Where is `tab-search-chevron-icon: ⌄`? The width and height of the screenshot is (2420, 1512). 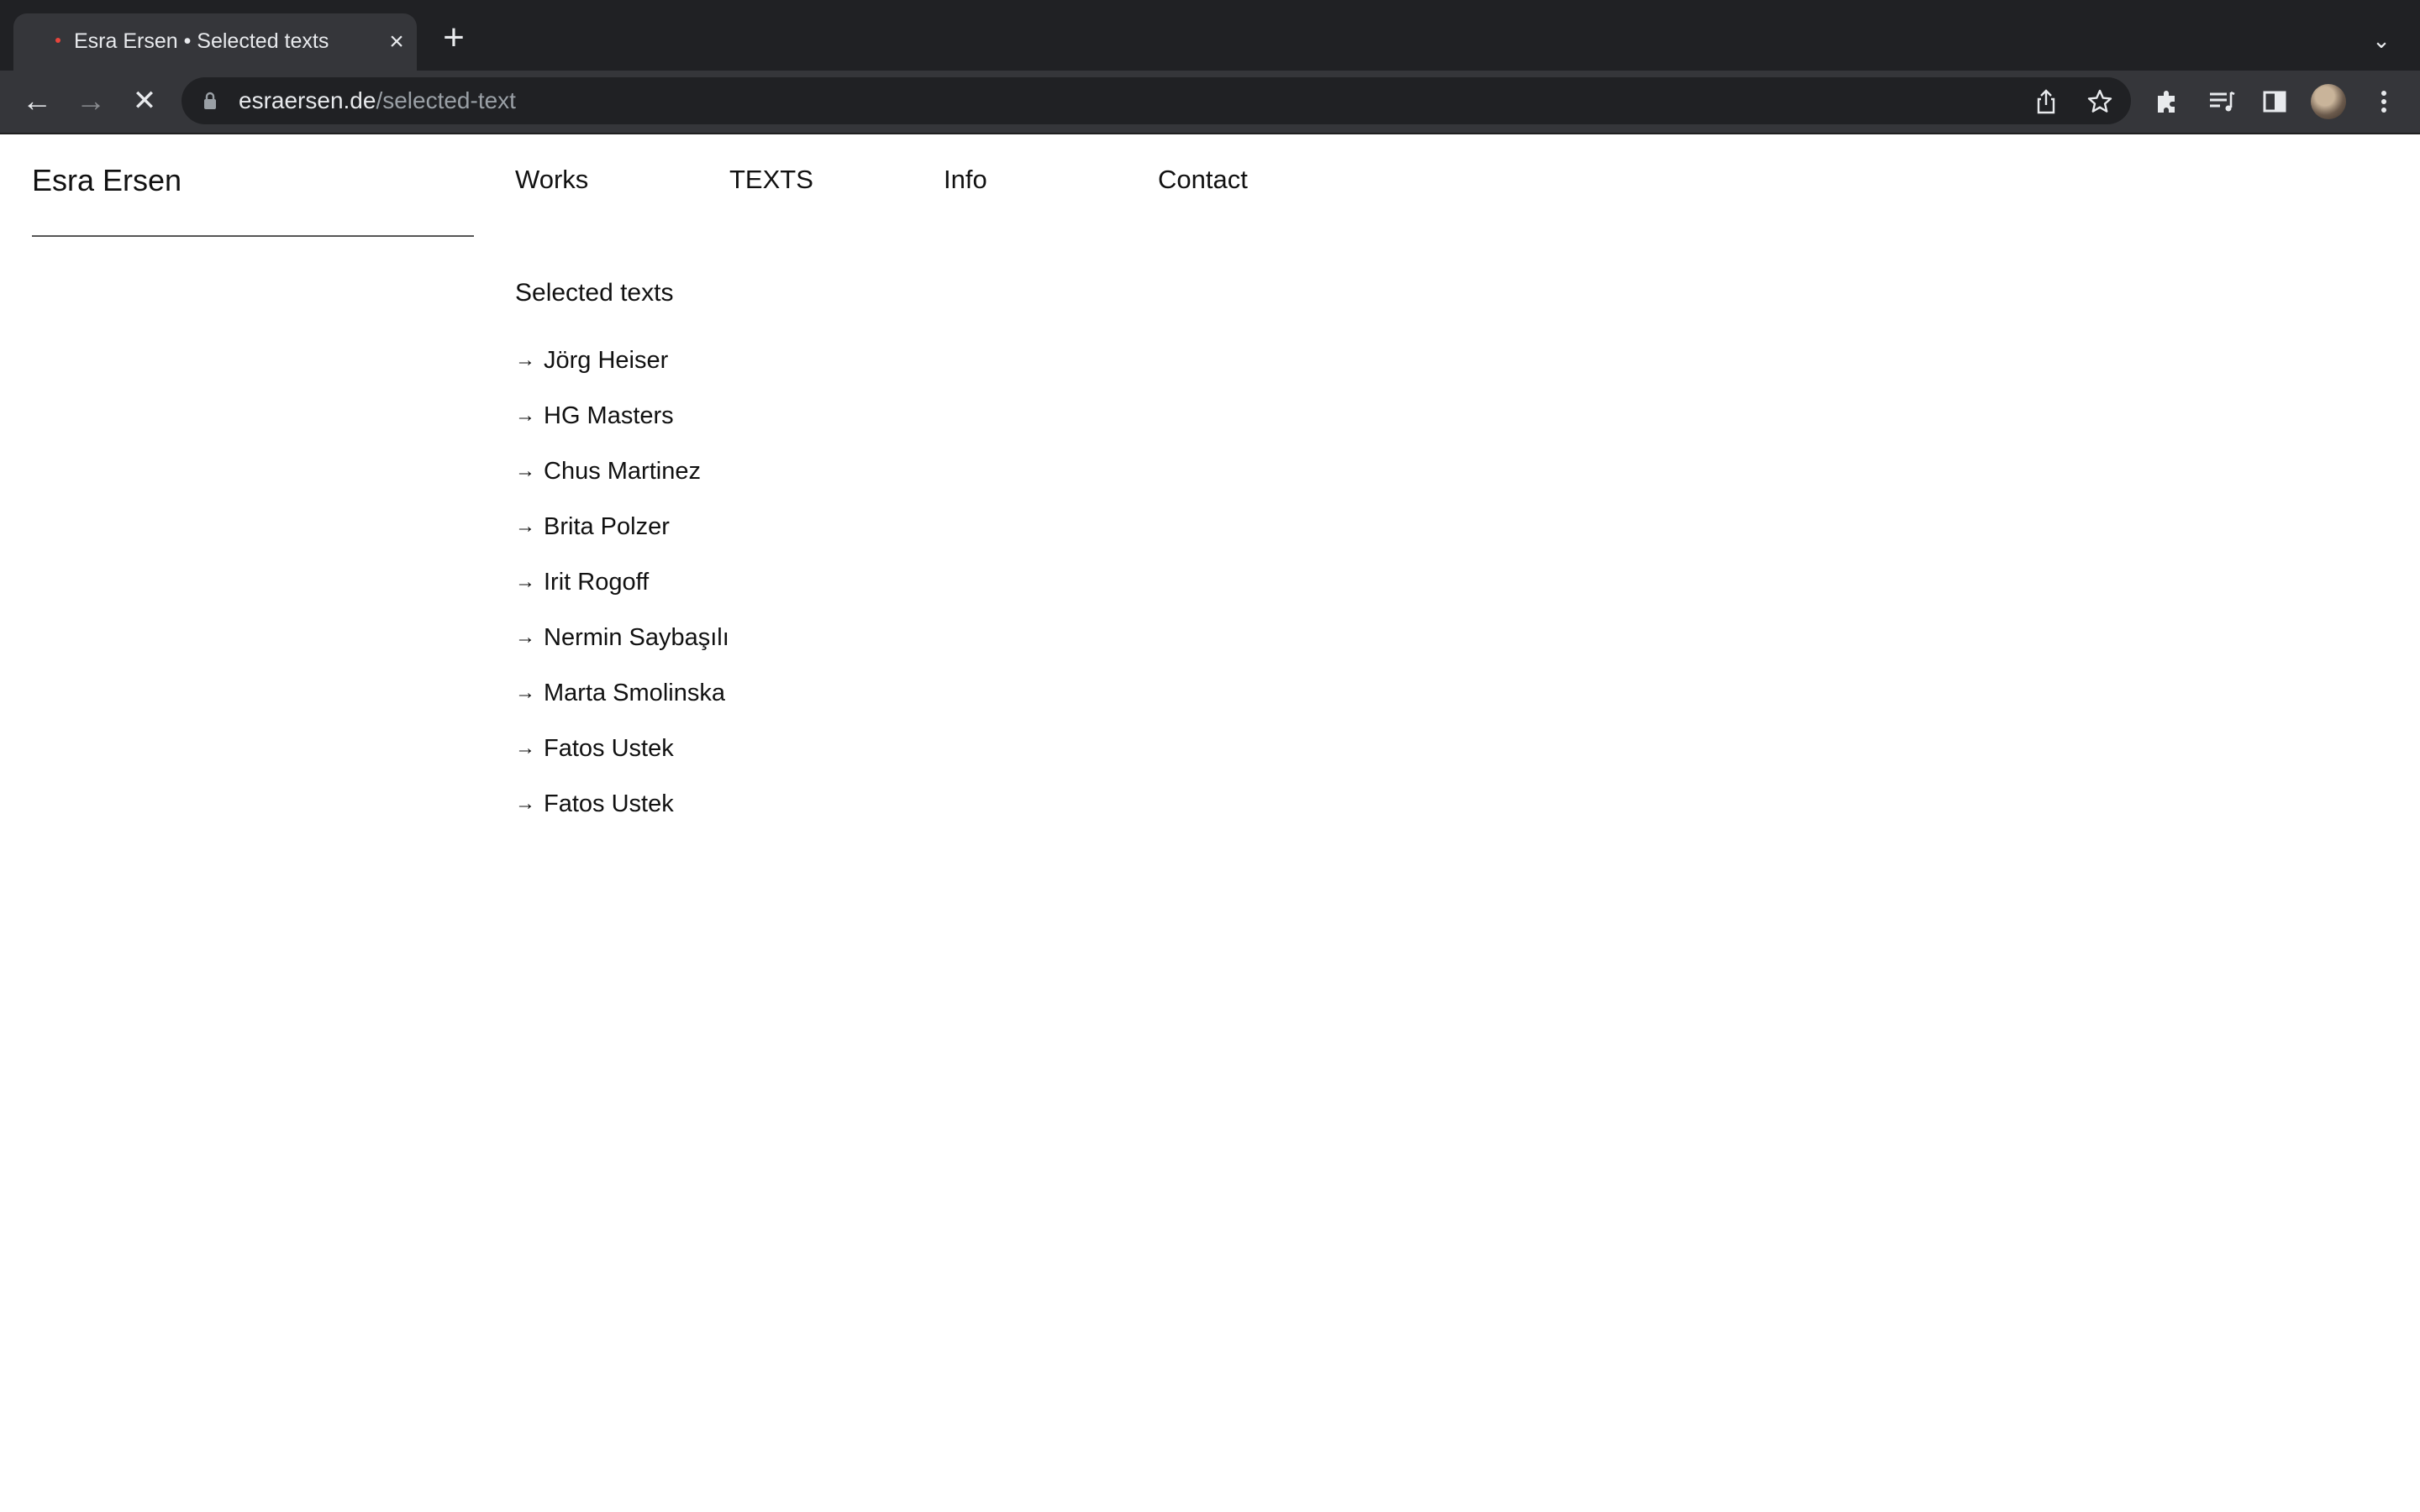 tab-search-chevron-icon: ⌄ is located at coordinates (2381, 40).